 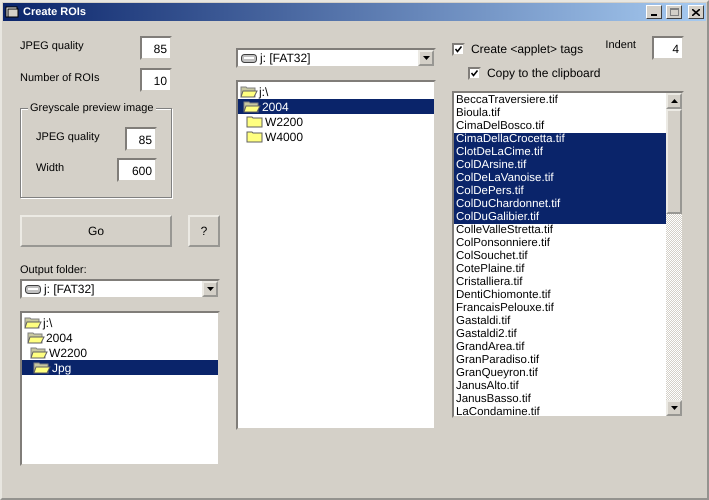 What do you see at coordinates (560, 347) in the screenshot?
I see `file-item: GrandArea.tif` at bounding box center [560, 347].